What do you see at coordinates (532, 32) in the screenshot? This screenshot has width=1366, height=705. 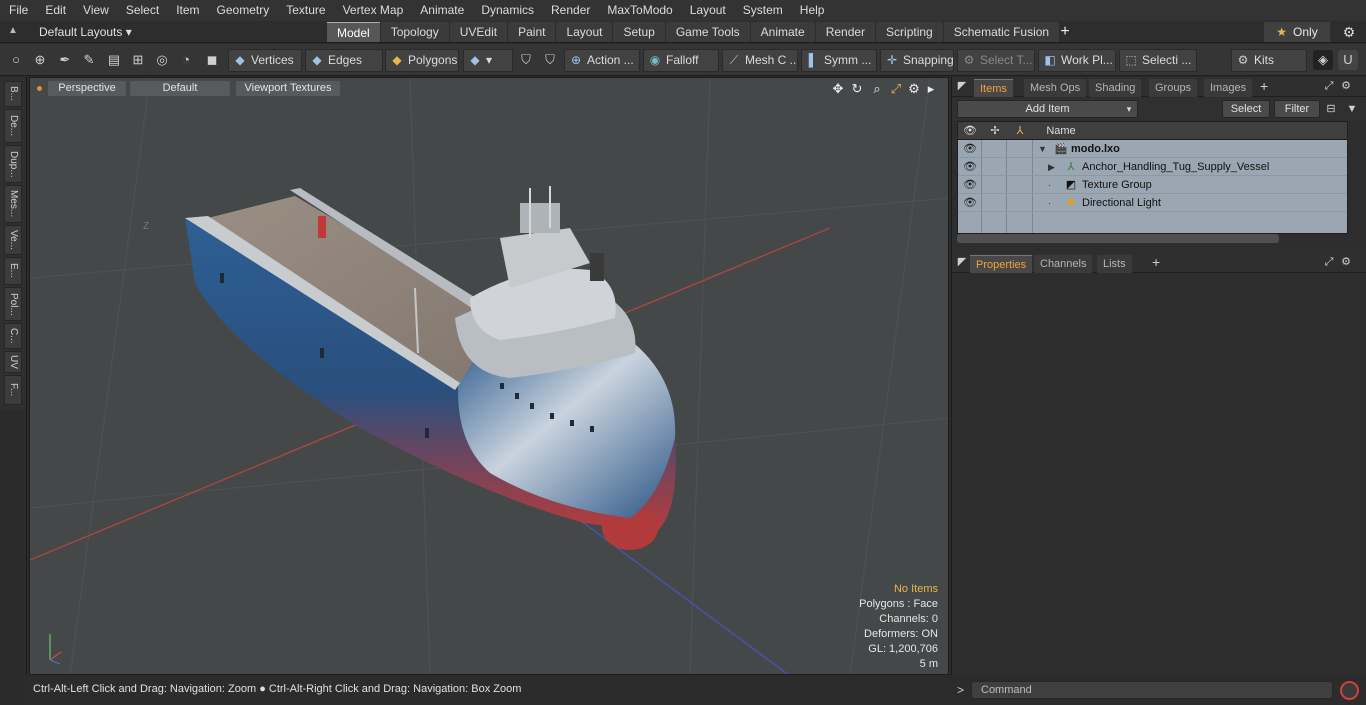 I see `tab-paint: Paint` at bounding box center [532, 32].